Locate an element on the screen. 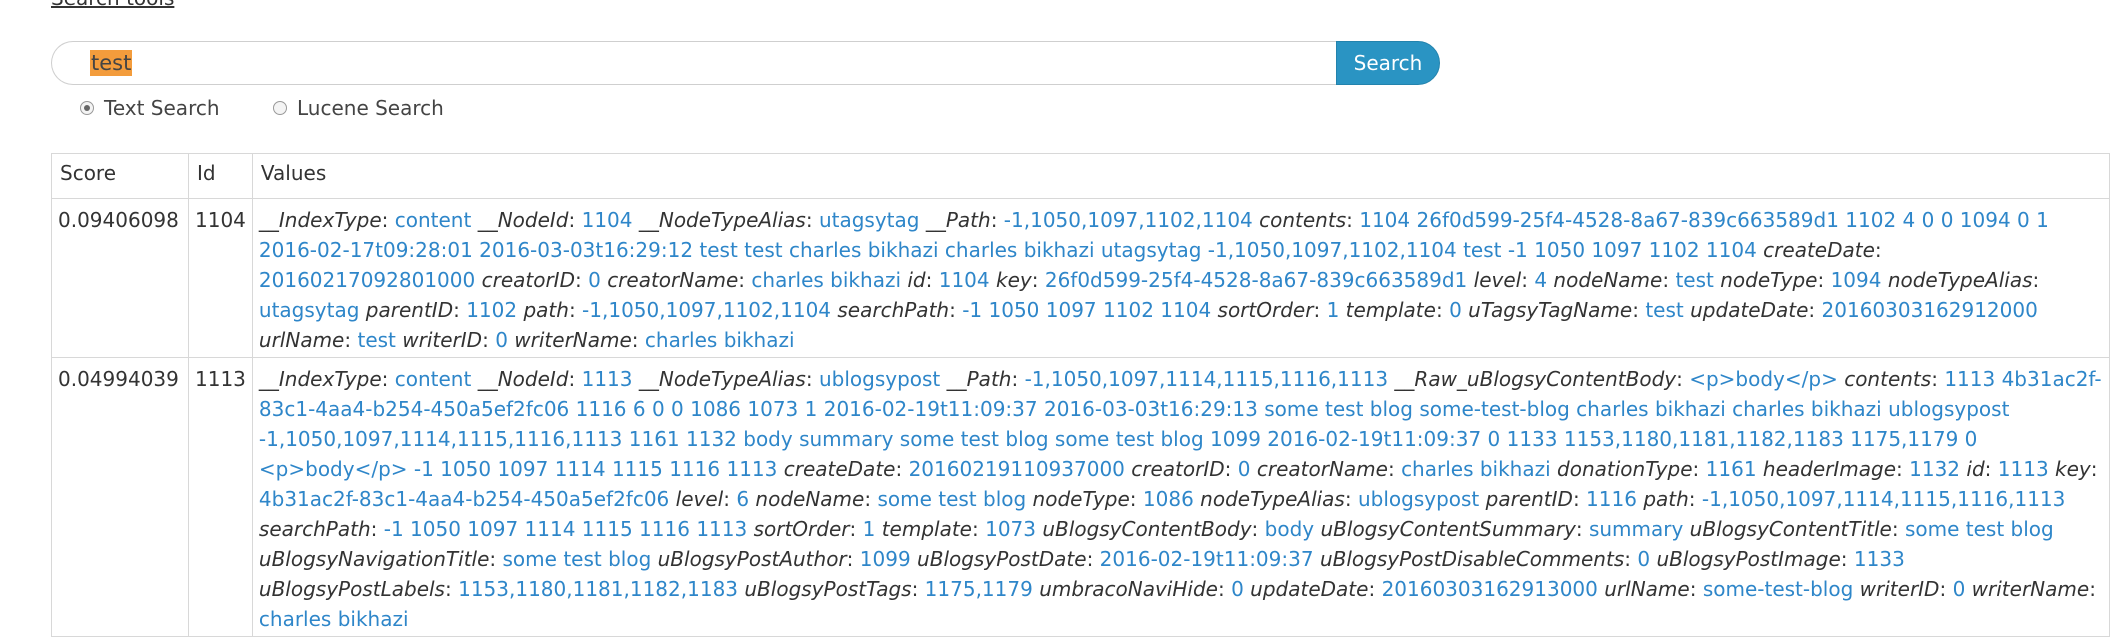  field-name: uBlogsyPostImage is located at coordinates (1748, 559).